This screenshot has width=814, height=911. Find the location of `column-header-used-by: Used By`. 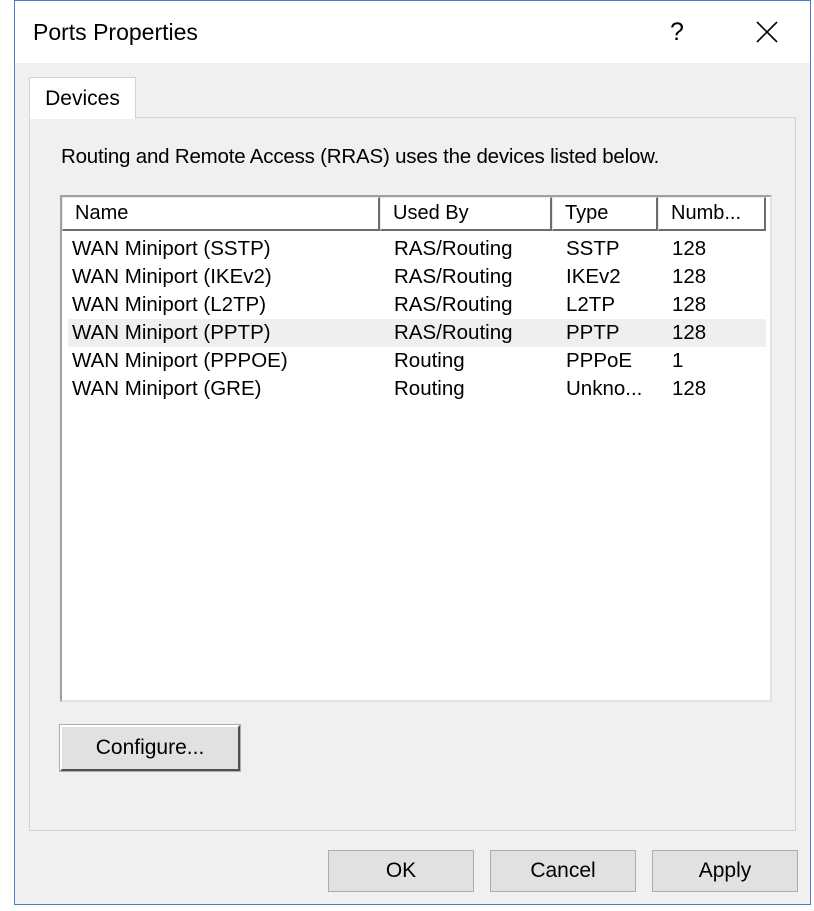

column-header-used-by: Used By is located at coordinates (466, 214).